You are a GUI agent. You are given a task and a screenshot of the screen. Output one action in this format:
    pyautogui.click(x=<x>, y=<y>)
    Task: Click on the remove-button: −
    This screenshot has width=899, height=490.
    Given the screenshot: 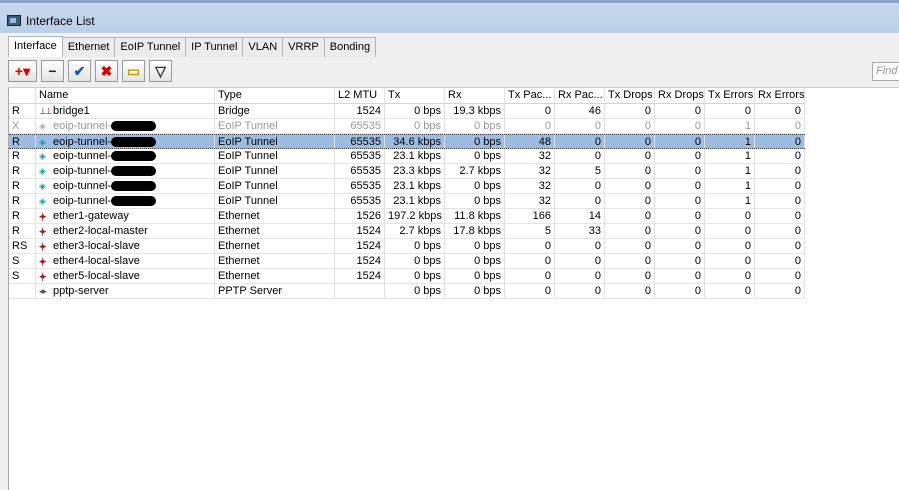 What is the action you would take?
    pyautogui.click(x=52, y=71)
    